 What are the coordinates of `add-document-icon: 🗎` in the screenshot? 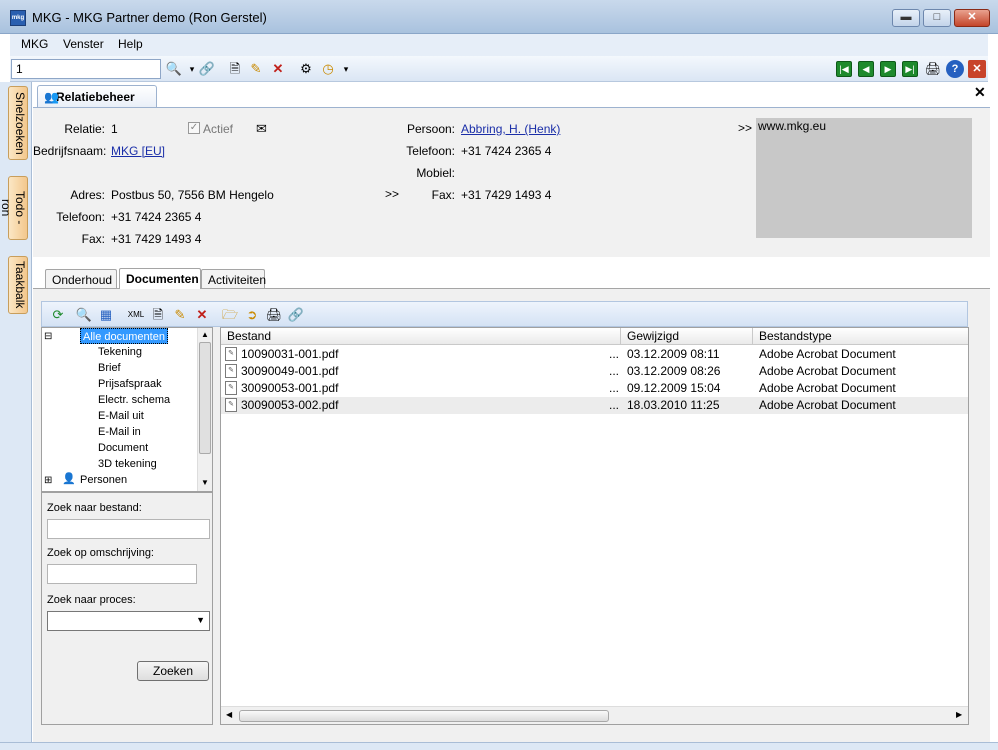 It's located at (158, 315).